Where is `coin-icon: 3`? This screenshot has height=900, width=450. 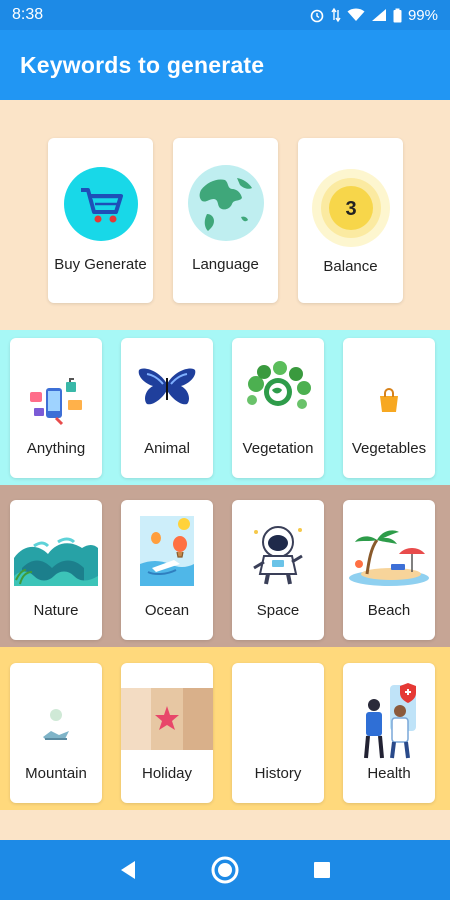 coin-icon: 3 is located at coordinates (350, 208).